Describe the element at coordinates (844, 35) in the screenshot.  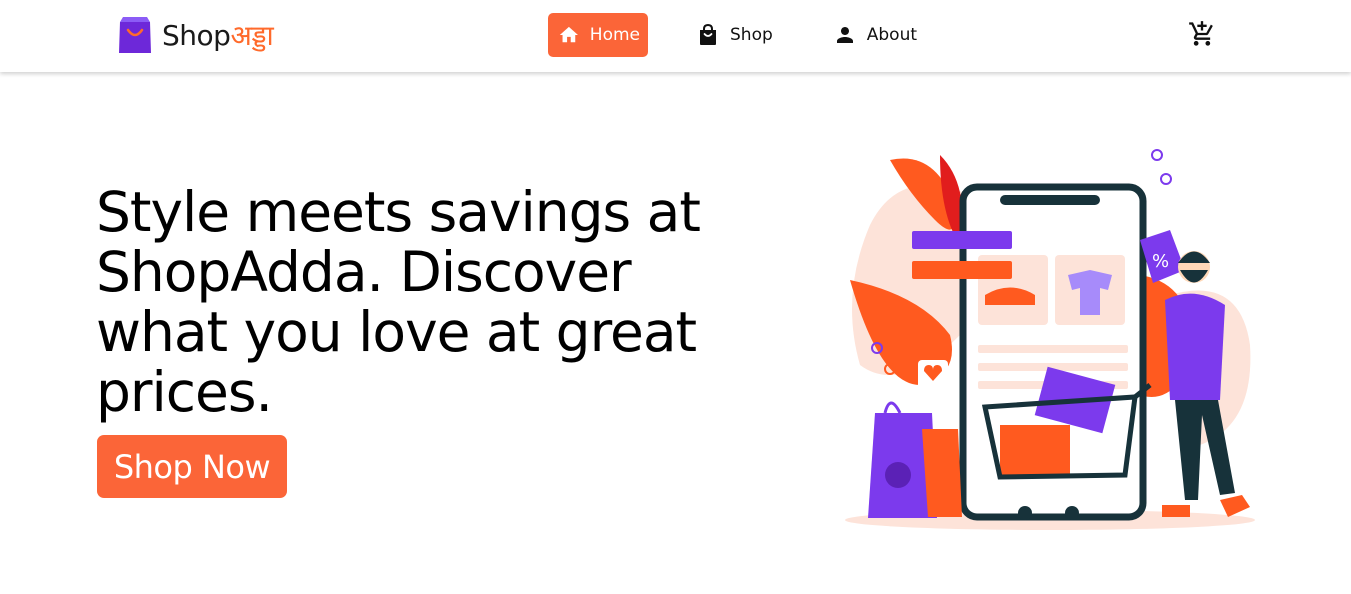
I see `person-icon` at that location.